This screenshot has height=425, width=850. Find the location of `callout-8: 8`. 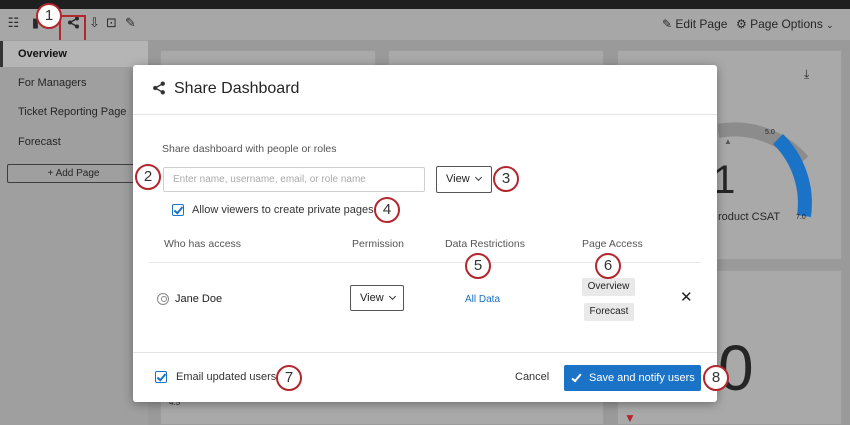

callout-8: 8 is located at coordinates (716, 378).